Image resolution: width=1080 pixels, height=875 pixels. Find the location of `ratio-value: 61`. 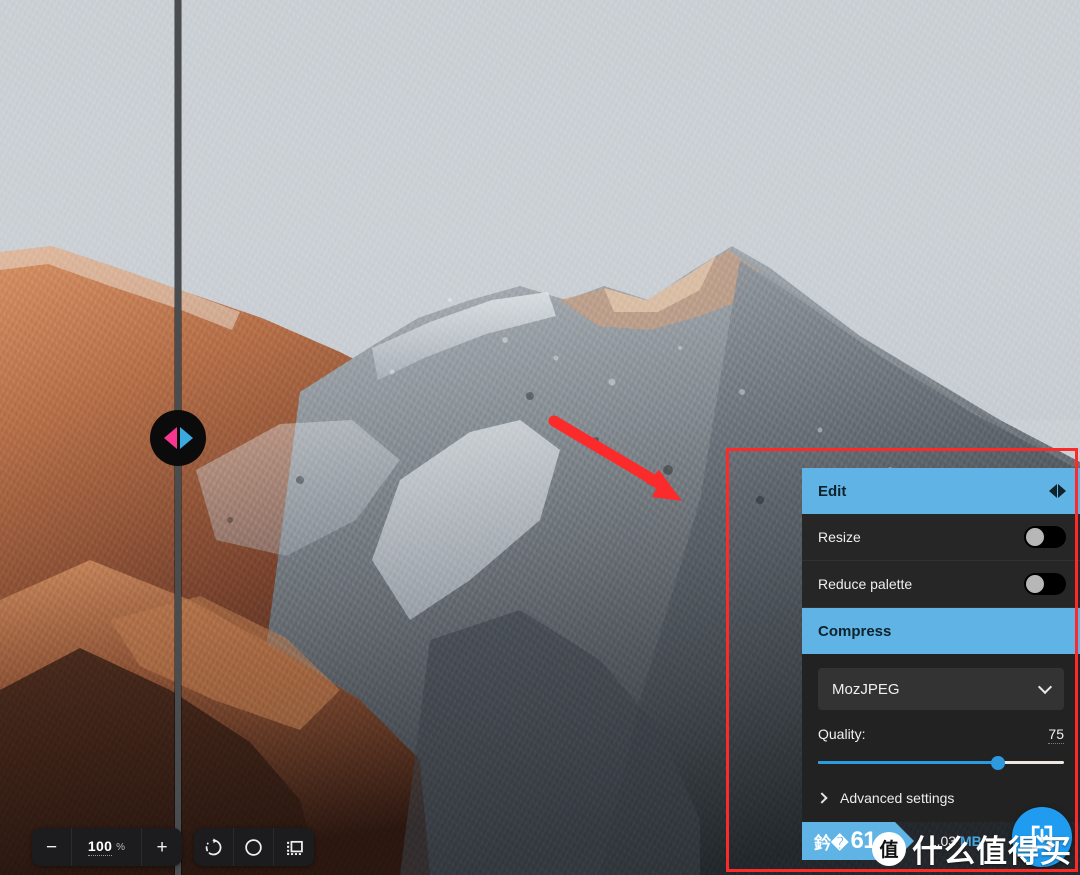

ratio-value: 61 is located at coordinates (863, 840).